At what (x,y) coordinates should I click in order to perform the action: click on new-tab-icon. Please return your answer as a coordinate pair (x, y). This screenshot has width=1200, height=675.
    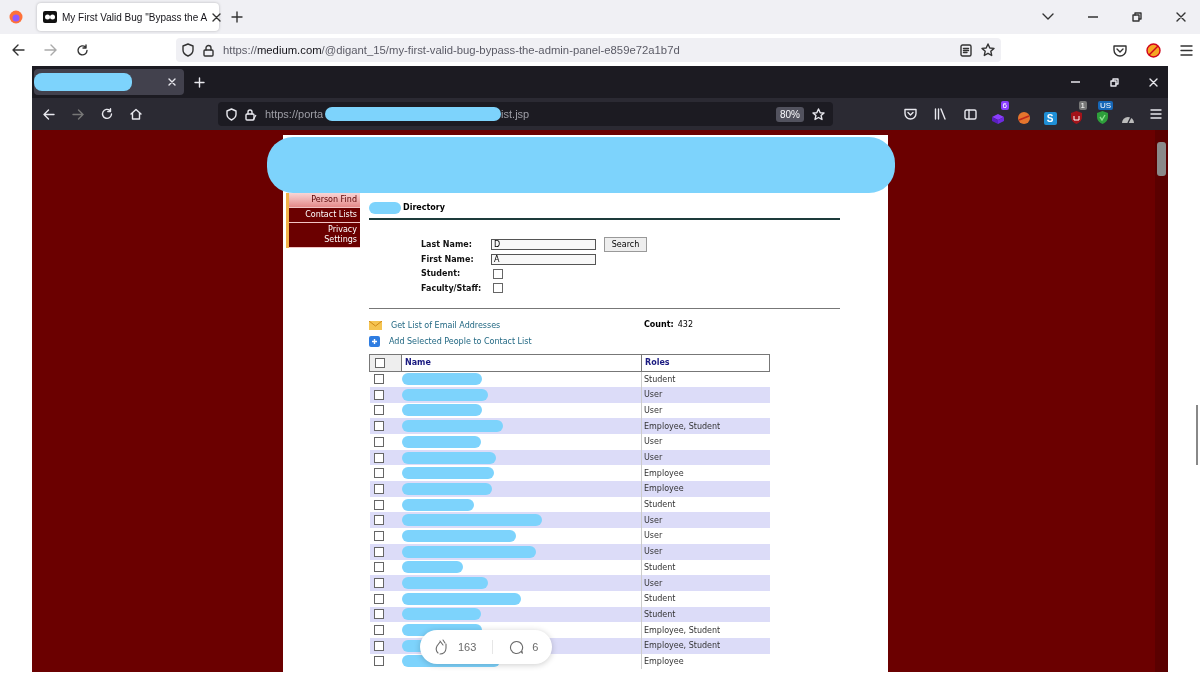
    Looking at the image, I should click on (237, 17).